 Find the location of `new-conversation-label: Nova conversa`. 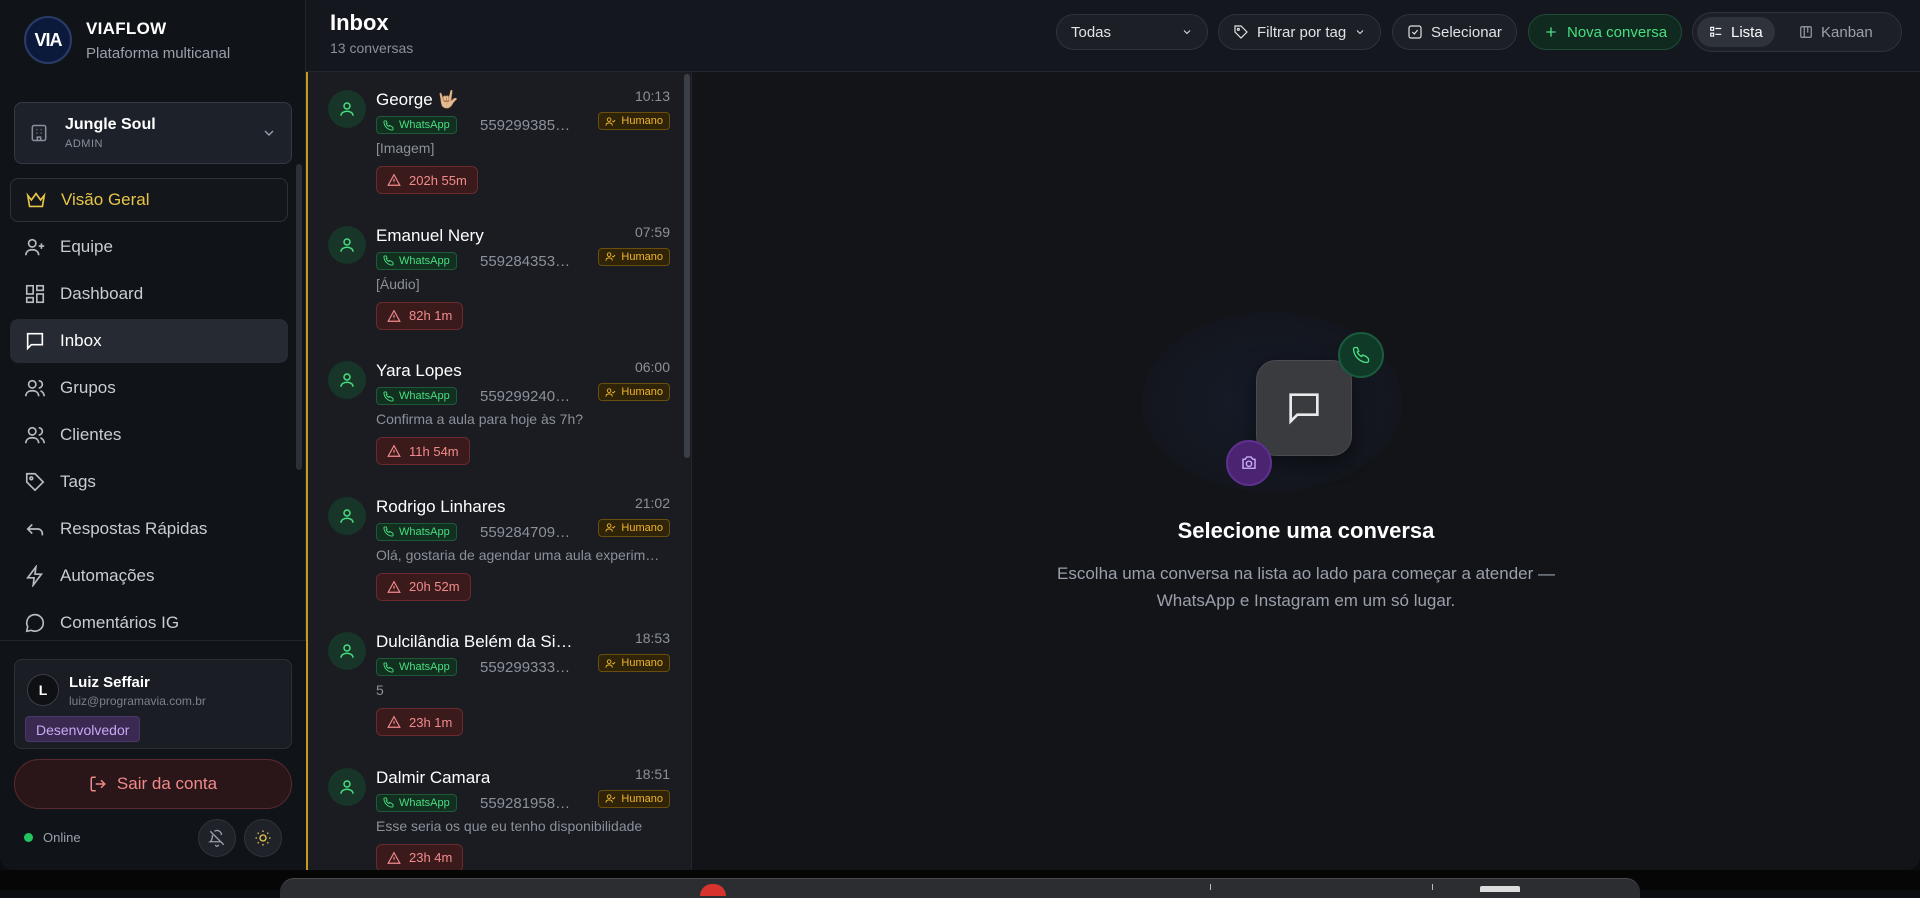

new-conversation-label: Nova conversa is located at coordinates (1617, 32).